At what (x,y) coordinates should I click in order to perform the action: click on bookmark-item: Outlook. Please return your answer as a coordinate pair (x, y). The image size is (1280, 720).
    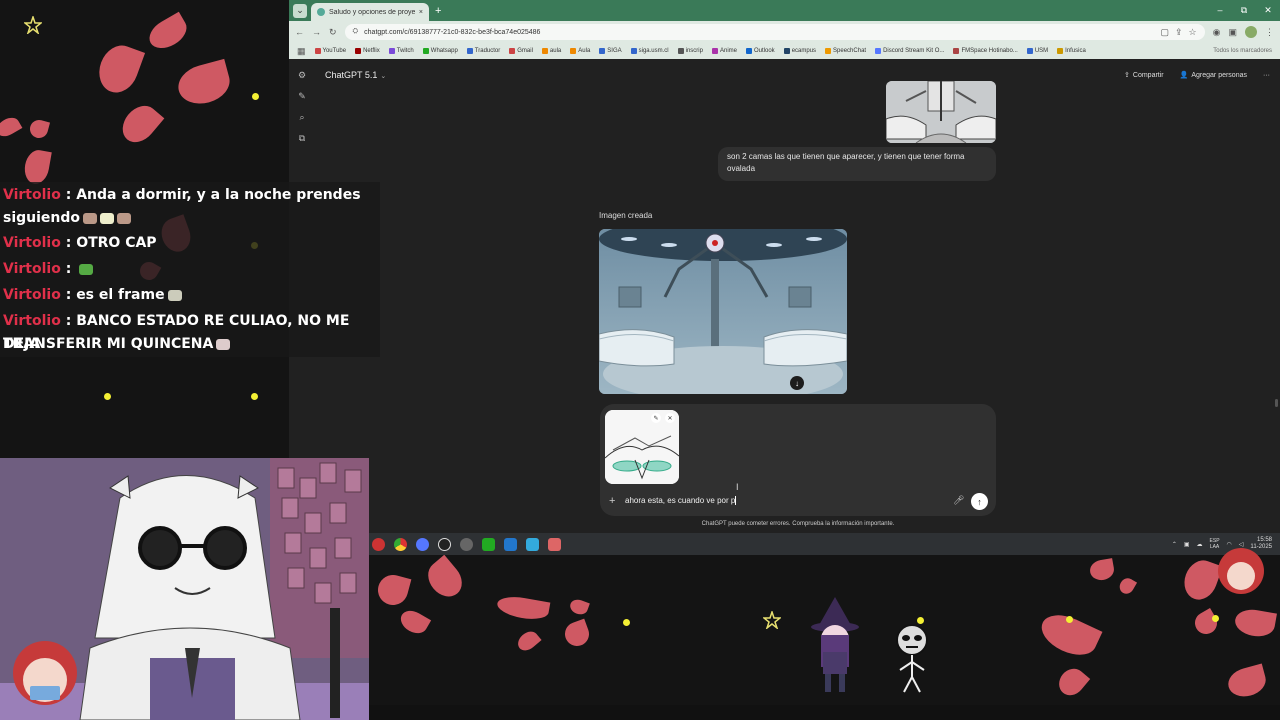
    Looking at the image, I should click on (760, 51).